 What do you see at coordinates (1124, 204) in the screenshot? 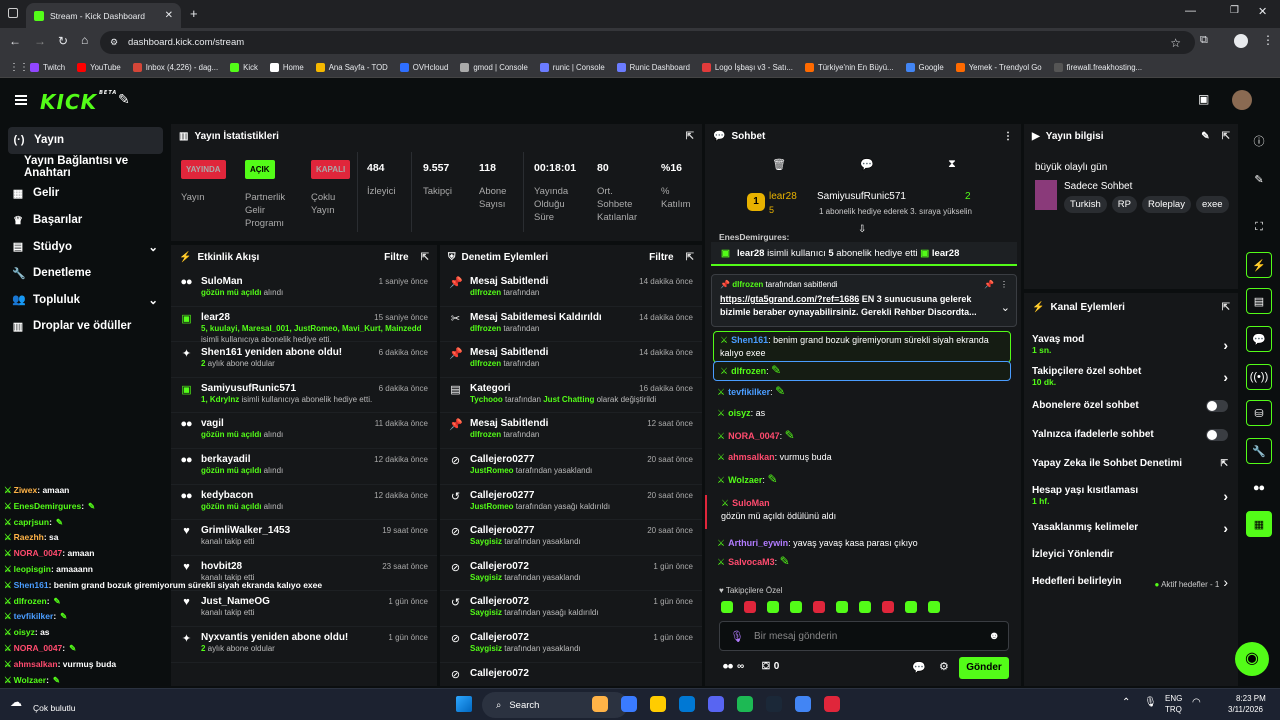
I see `stream-tag: RP` at bounding box center [1124, 204].